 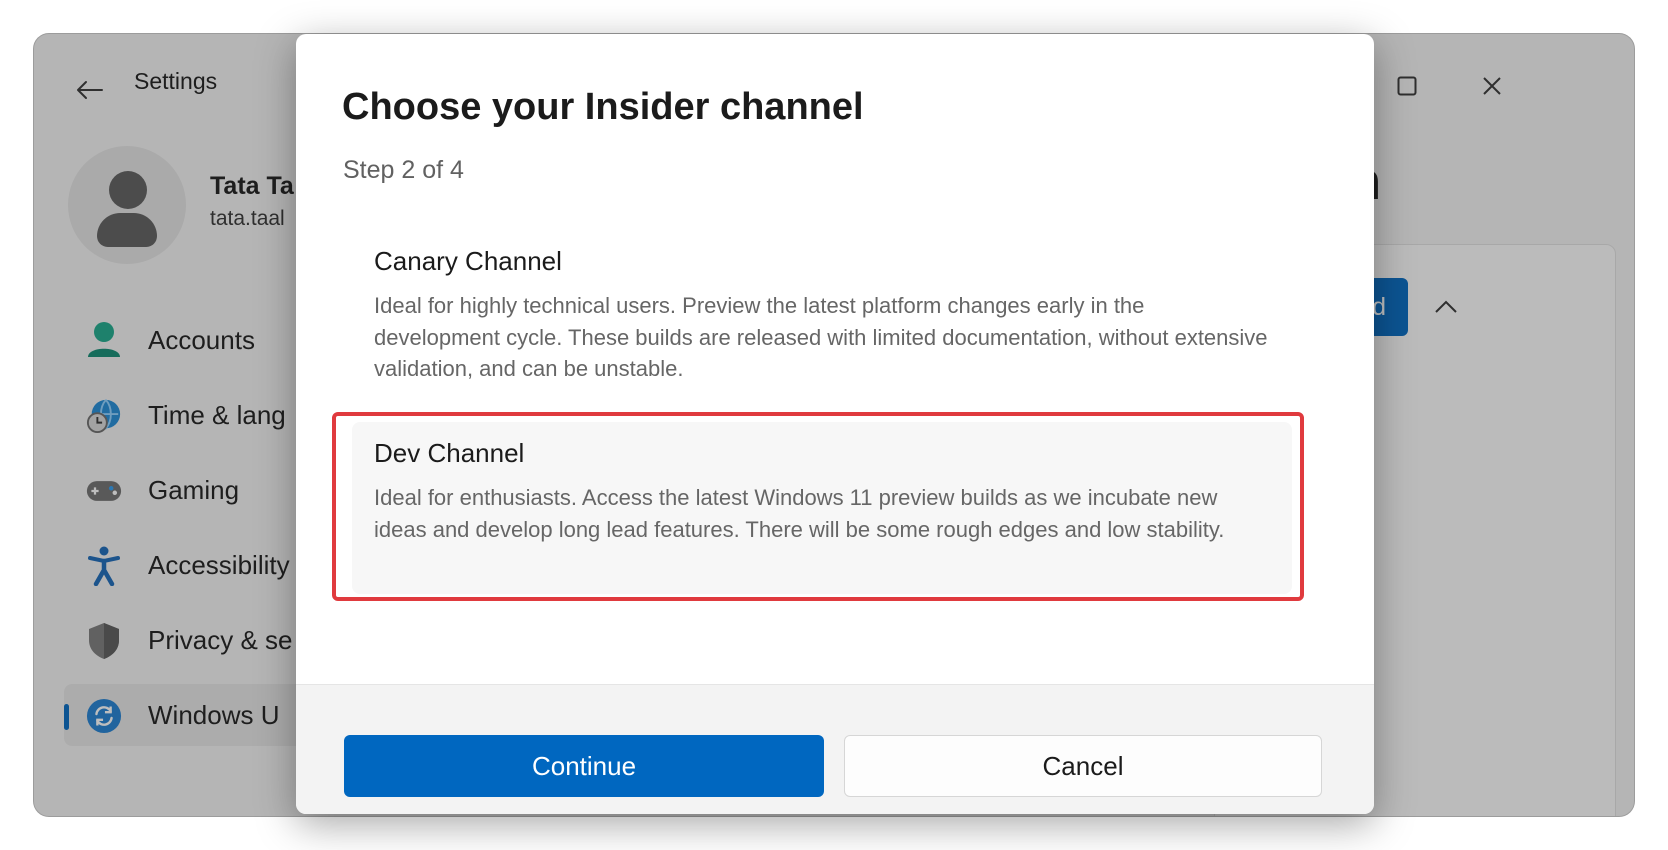 What do you see at coordinates (449, 453) in the screenshot?
I see `option-title: Dev Channel` at bounding box center [449, 453].